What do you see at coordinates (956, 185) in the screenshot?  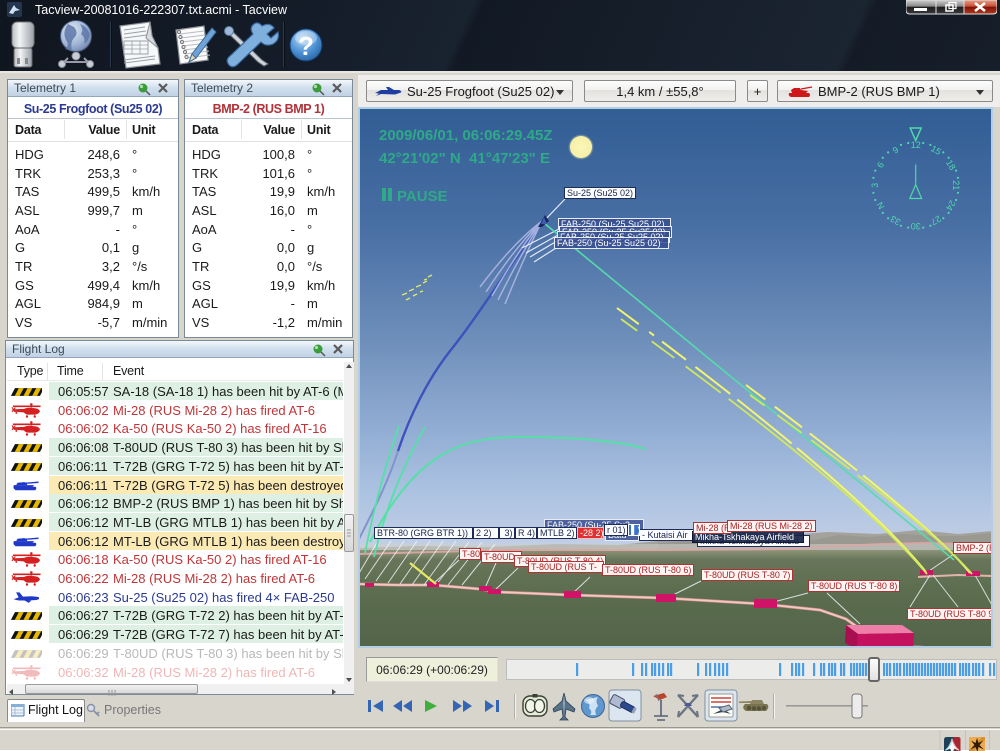 I see `svg-text: 21` at bounding box center [956, 185].